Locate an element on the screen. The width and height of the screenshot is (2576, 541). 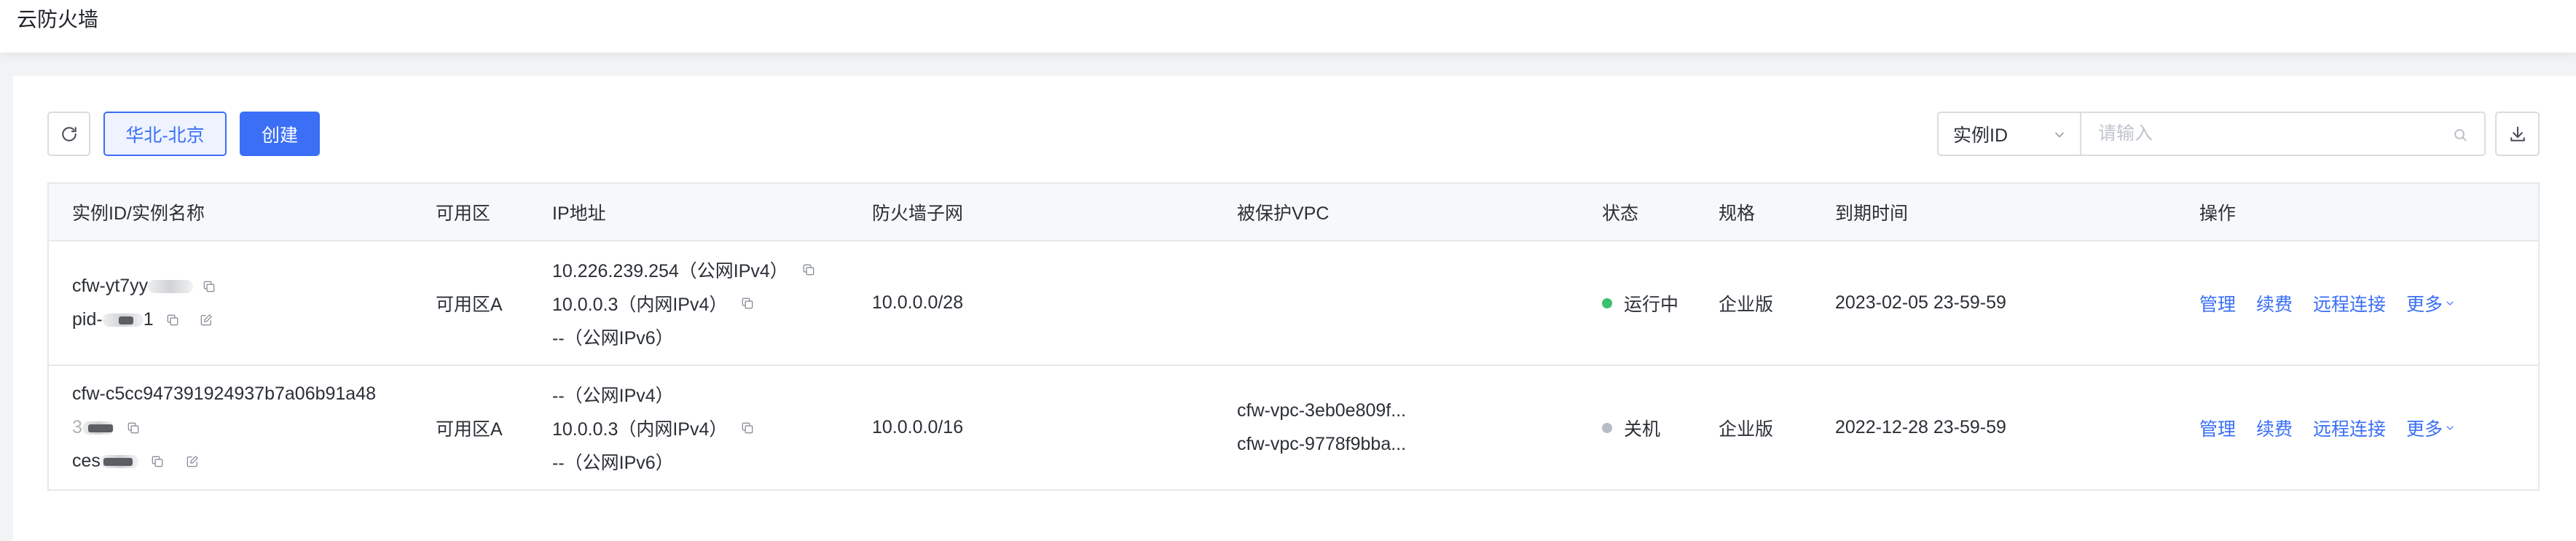
status-text: 关机 is located at coordinates (1642, 429).